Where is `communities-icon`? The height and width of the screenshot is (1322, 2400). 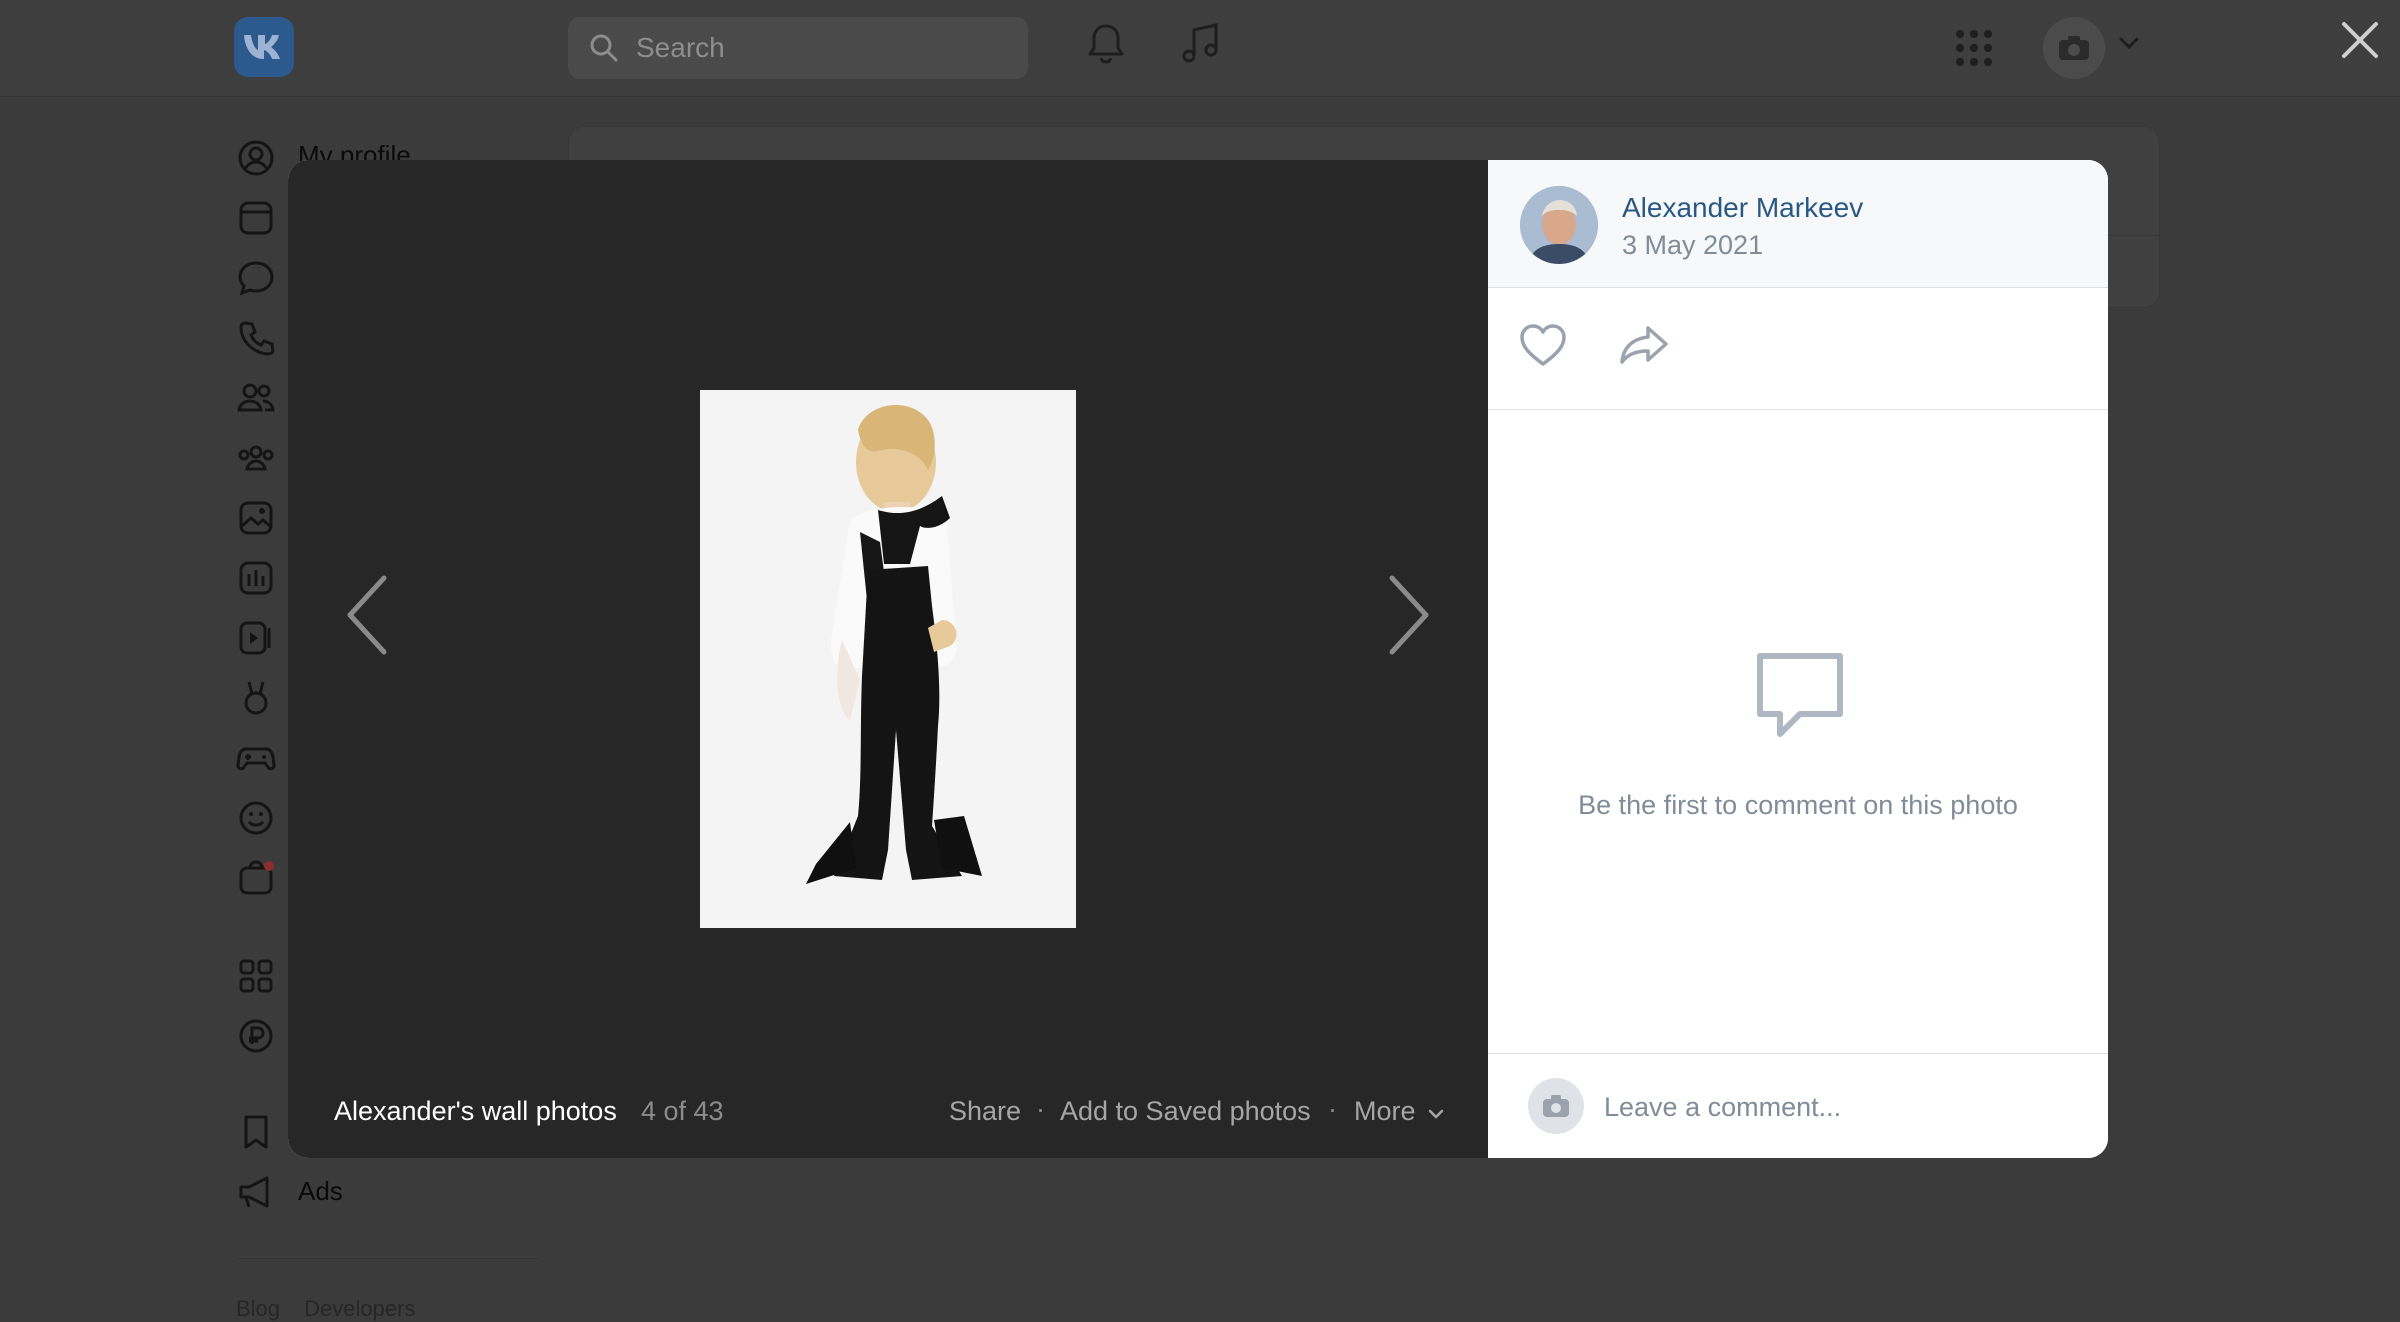 communities-icon is located at coordinates (256, 458).